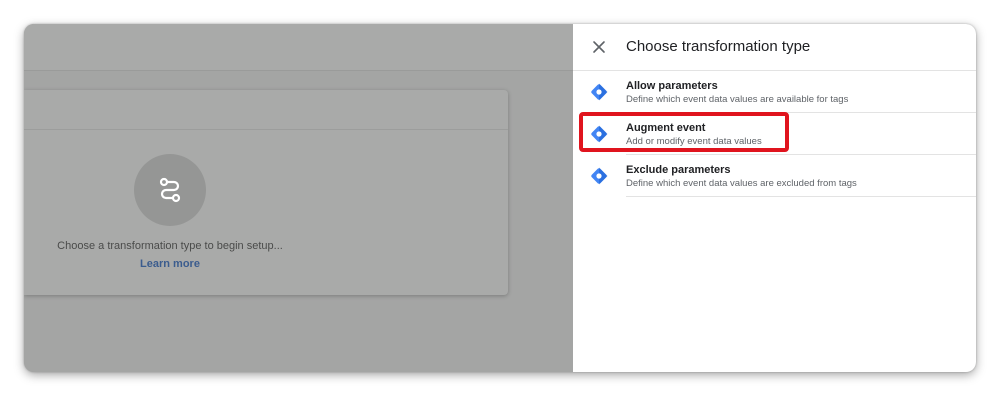 The width and height of the screenshot is (1000, 396). What do you see at coordinates (266, 110) in the screenshot?
I see `card-header` at bounding box center [266, 110].